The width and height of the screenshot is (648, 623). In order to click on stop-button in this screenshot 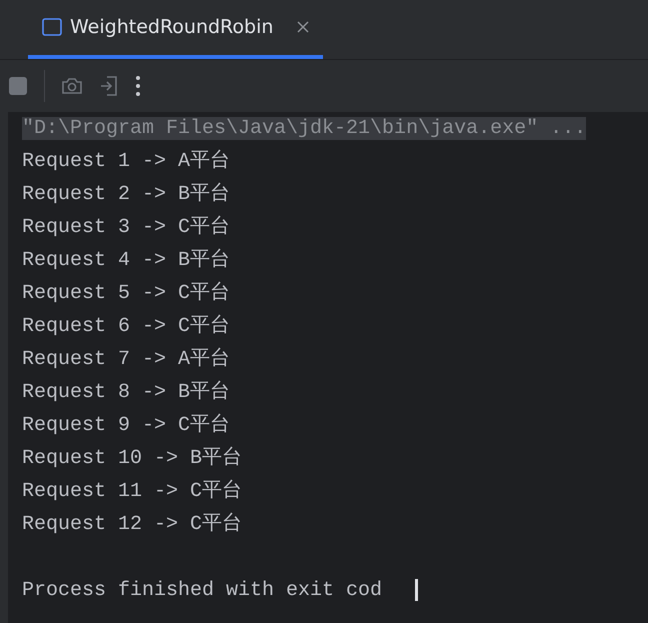, I will do `click(18, 86)`.